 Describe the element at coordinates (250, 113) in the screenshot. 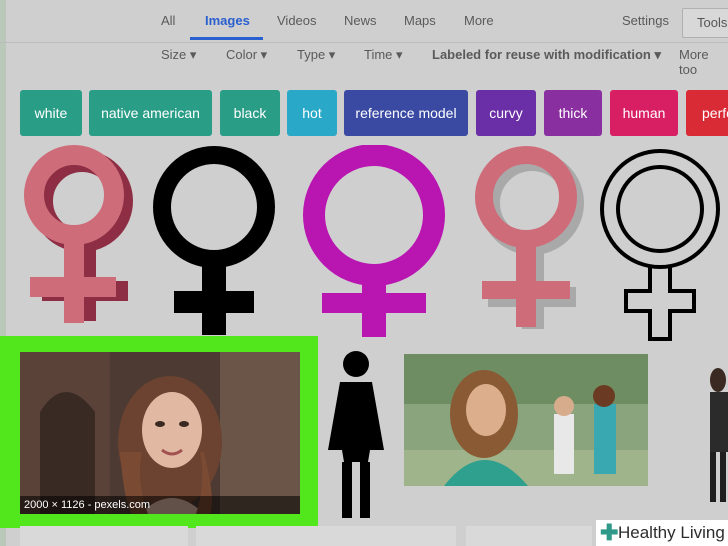

I see `chip-black: black` at that location.